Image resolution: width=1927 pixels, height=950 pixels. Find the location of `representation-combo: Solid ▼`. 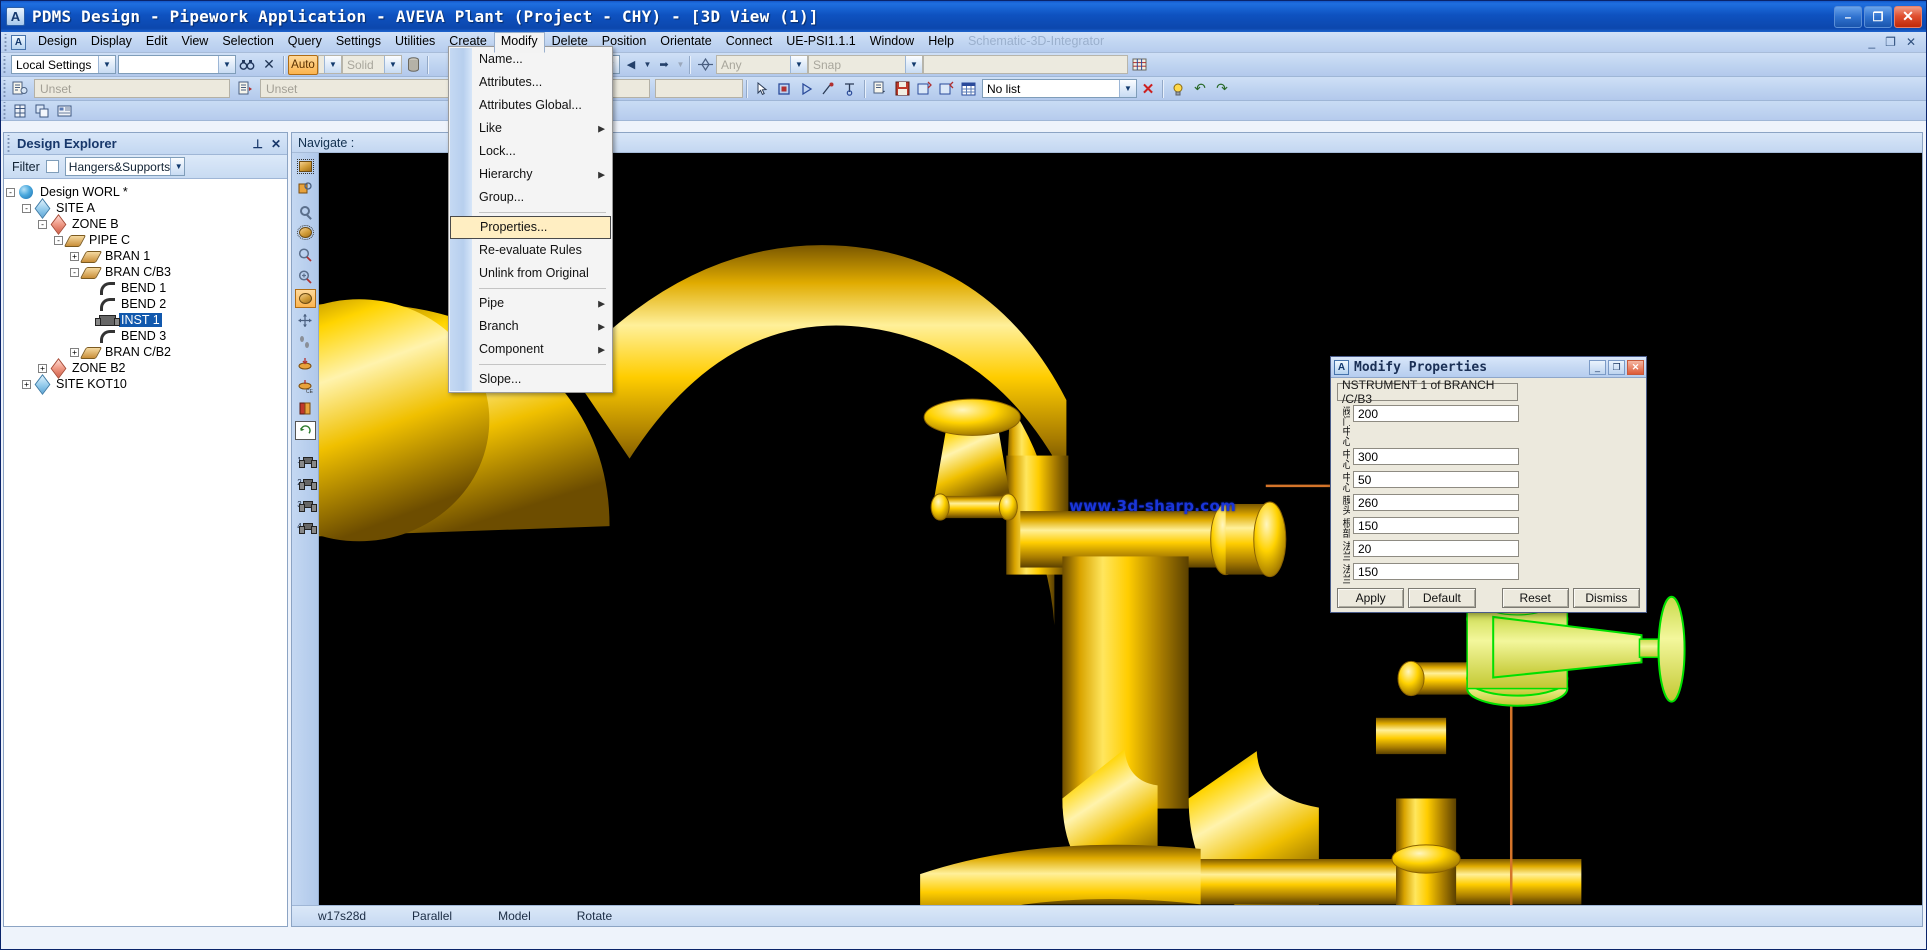

representation-combo: Solid ▼ is located at coordinates (372, 64).